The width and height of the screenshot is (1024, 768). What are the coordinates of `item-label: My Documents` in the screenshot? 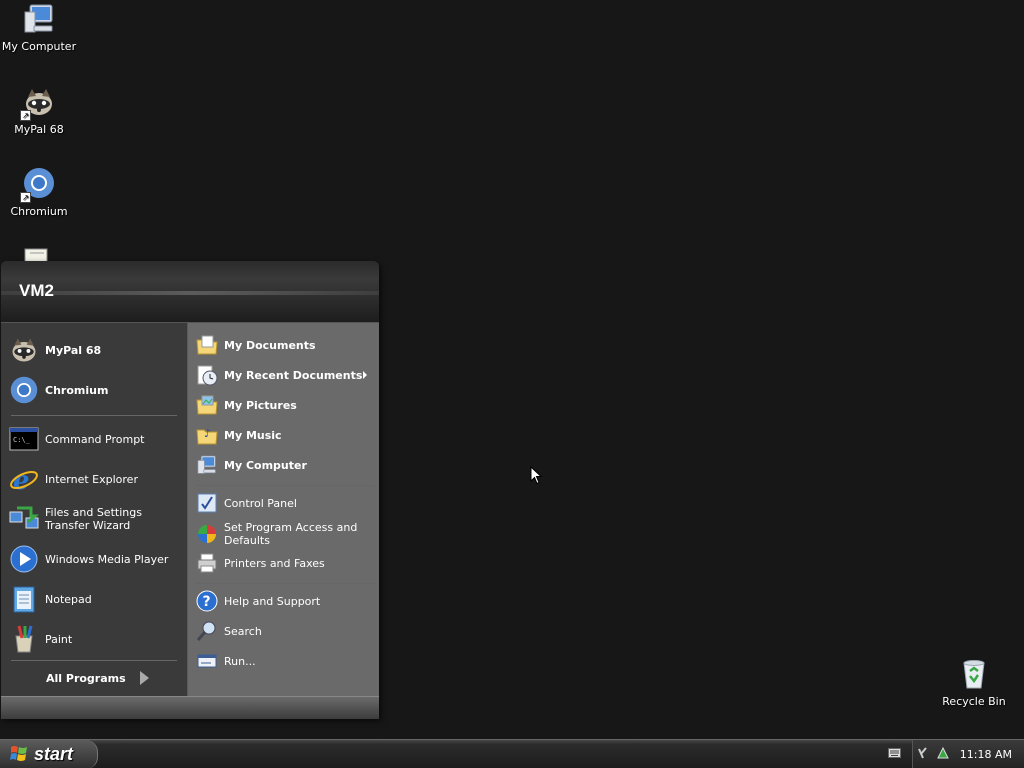 It's located at (270, 345).